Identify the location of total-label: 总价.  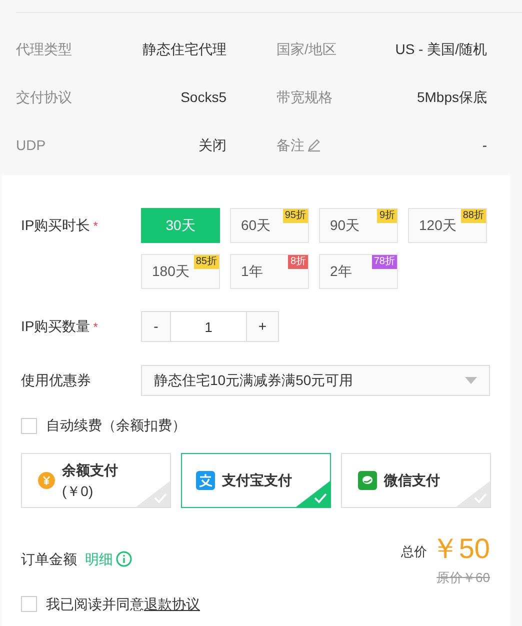
(413, 551).